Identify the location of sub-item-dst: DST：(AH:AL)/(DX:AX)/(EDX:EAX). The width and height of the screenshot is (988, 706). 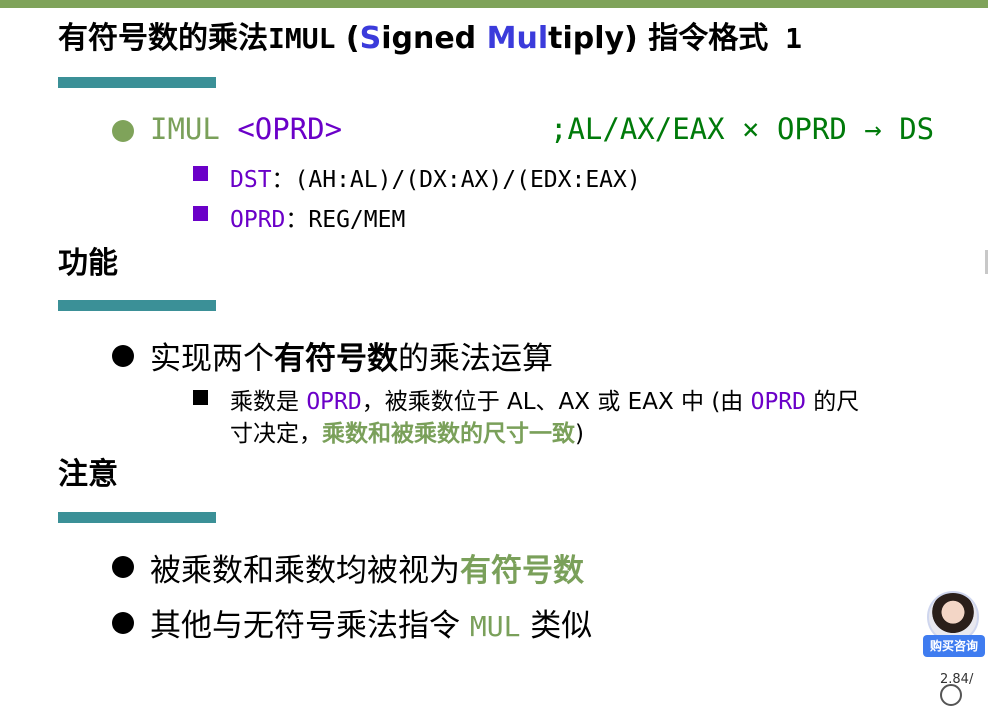
(435, 177).